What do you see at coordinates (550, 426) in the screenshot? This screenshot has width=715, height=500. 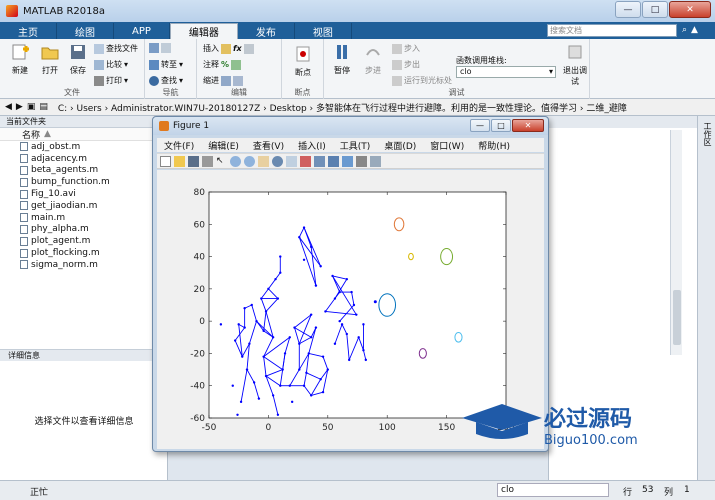 I see `watermark-logo-icon: 必过源码 Biguo100.com` at bounding box center [550, 426].